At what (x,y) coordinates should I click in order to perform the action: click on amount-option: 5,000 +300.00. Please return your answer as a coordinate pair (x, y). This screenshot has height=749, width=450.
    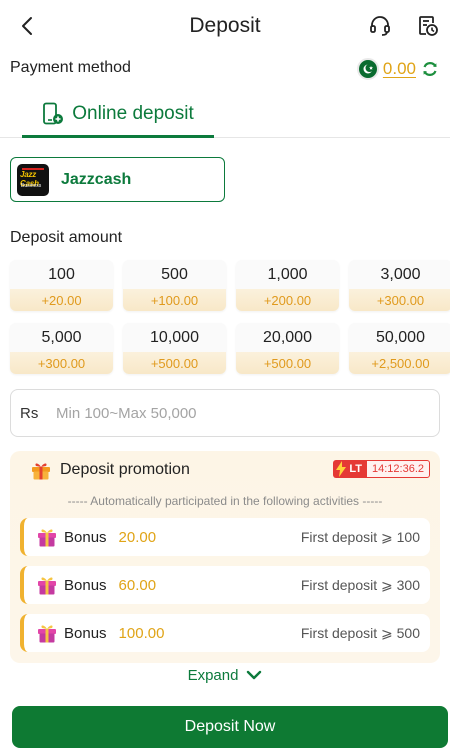
    Looking at the image, I should click on (61, 348).